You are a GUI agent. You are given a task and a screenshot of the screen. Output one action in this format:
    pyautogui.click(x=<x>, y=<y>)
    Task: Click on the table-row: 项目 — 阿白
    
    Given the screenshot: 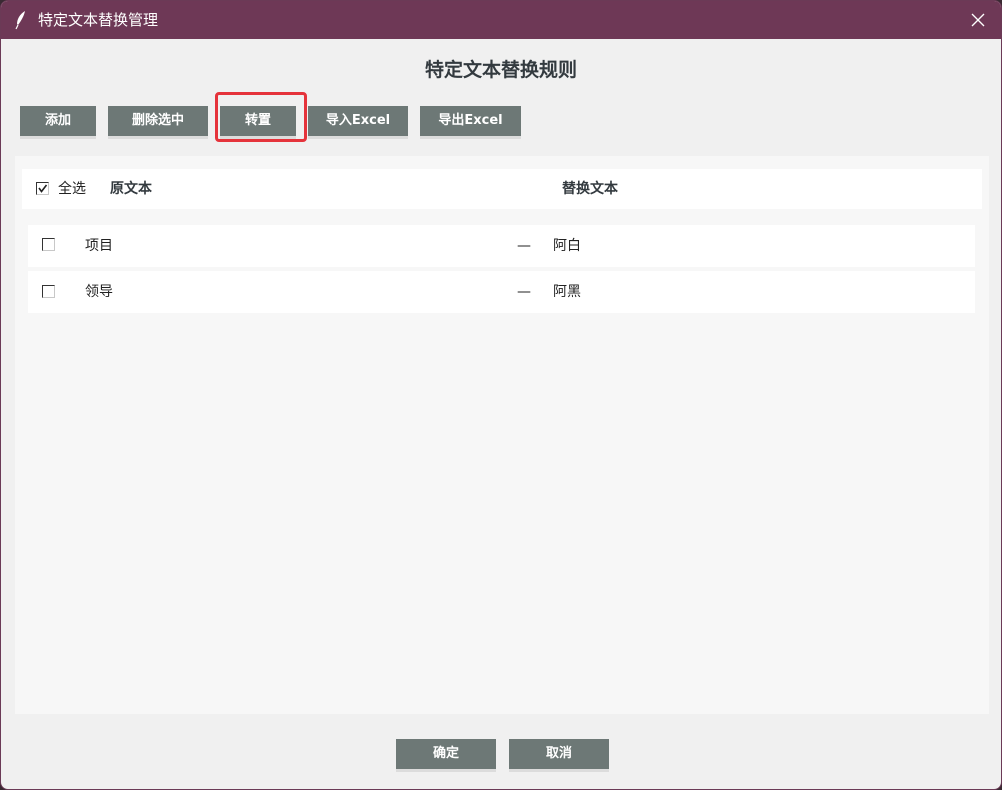 What is the action you would take?
    pyautogui.click(x=501, y=246)
    